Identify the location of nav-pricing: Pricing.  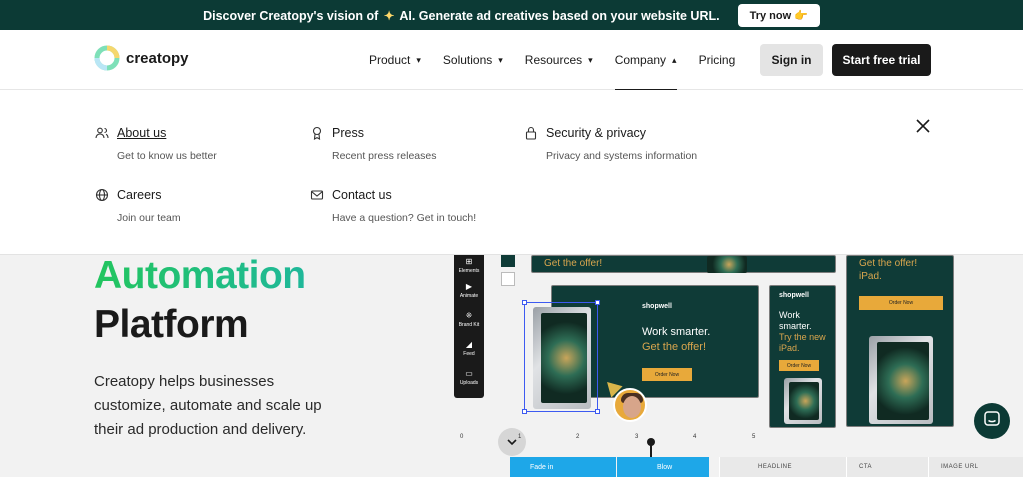
(717, 60).